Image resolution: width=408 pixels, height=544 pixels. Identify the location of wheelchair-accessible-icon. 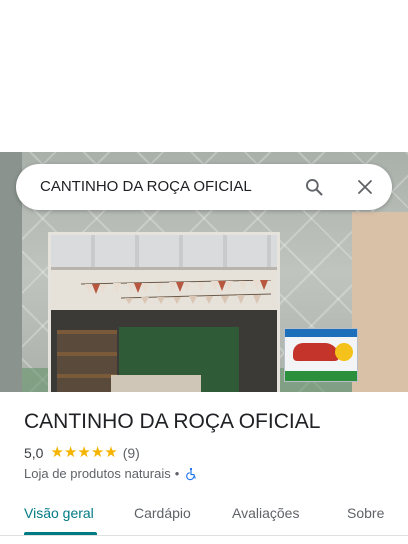
(191, 473).